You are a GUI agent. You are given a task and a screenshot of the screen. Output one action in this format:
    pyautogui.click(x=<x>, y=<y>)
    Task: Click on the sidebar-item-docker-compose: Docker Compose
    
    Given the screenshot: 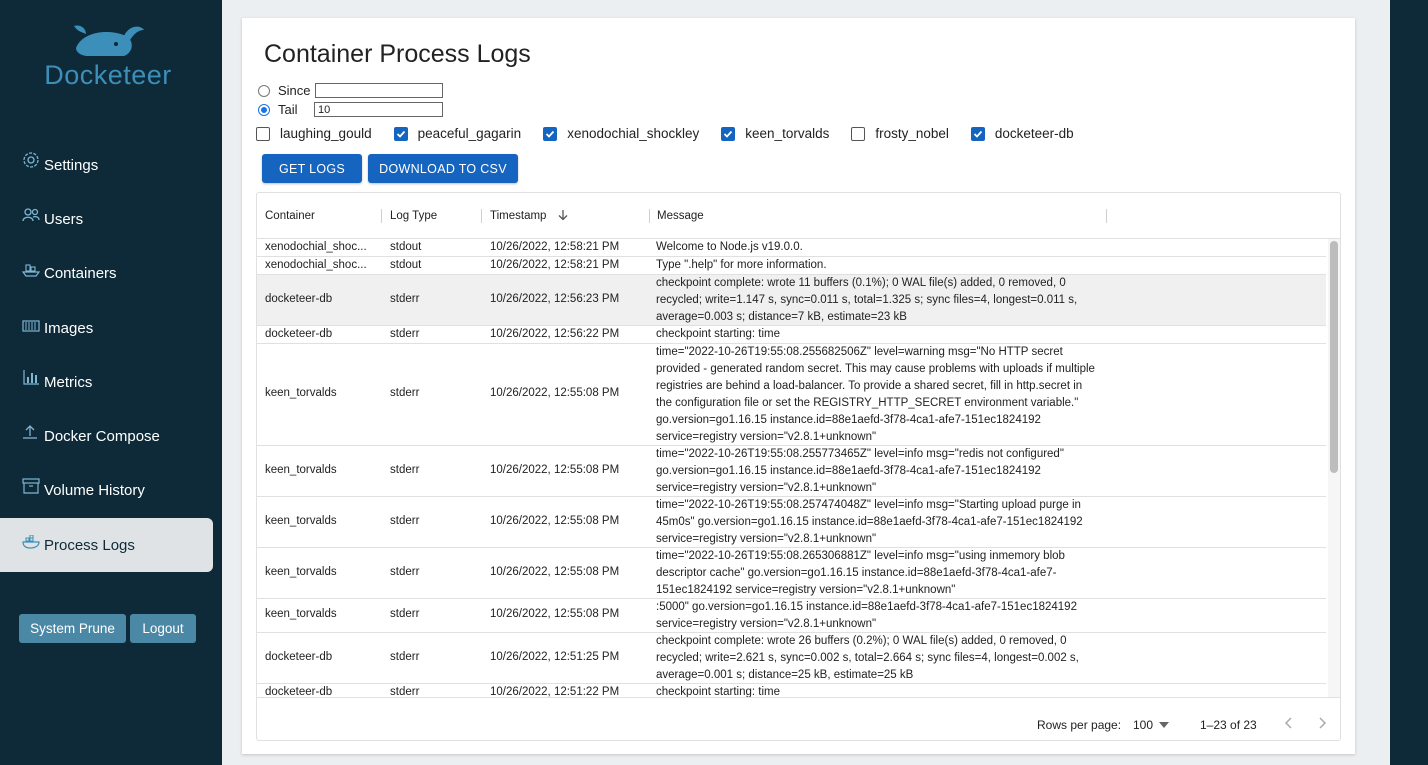 What is the action you would take?
    pyautogui.click(x=106, y=436)
    